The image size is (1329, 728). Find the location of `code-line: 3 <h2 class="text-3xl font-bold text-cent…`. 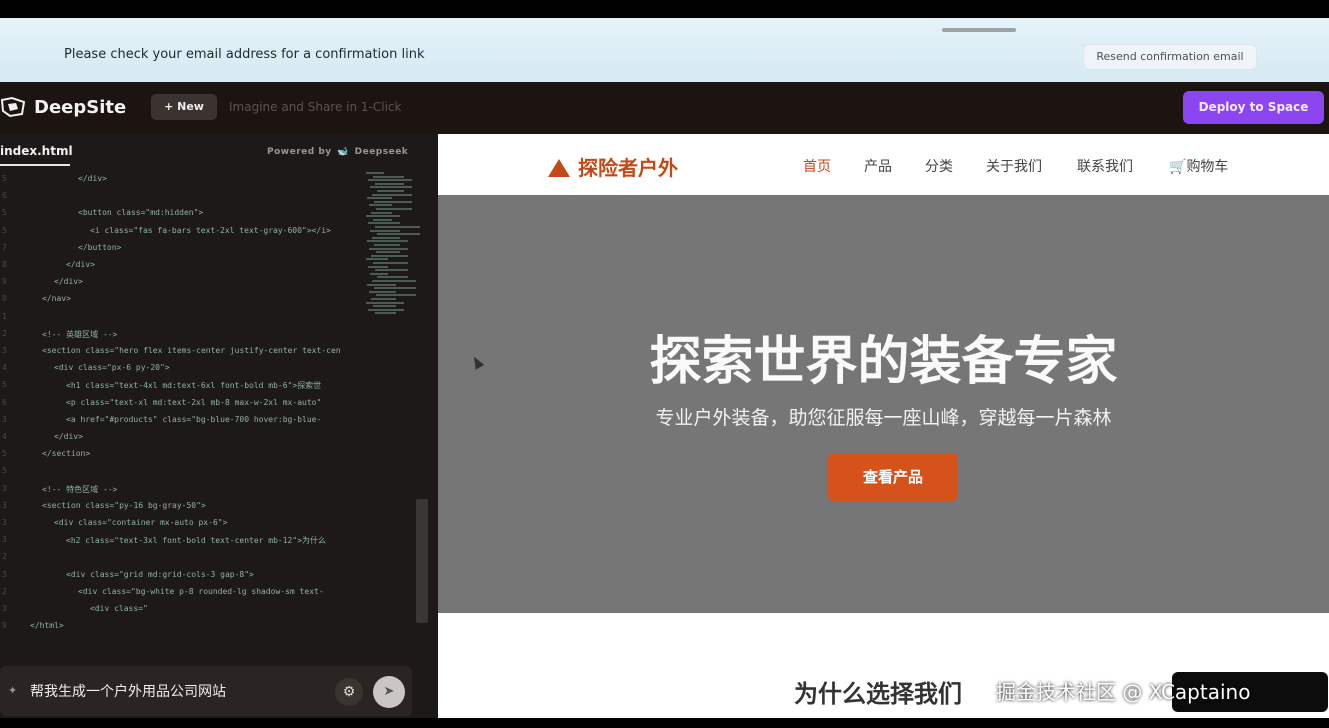

code-line: 3 <h2 class="text-3xl font-bold text-cent… is located at coordinates (181, 543).